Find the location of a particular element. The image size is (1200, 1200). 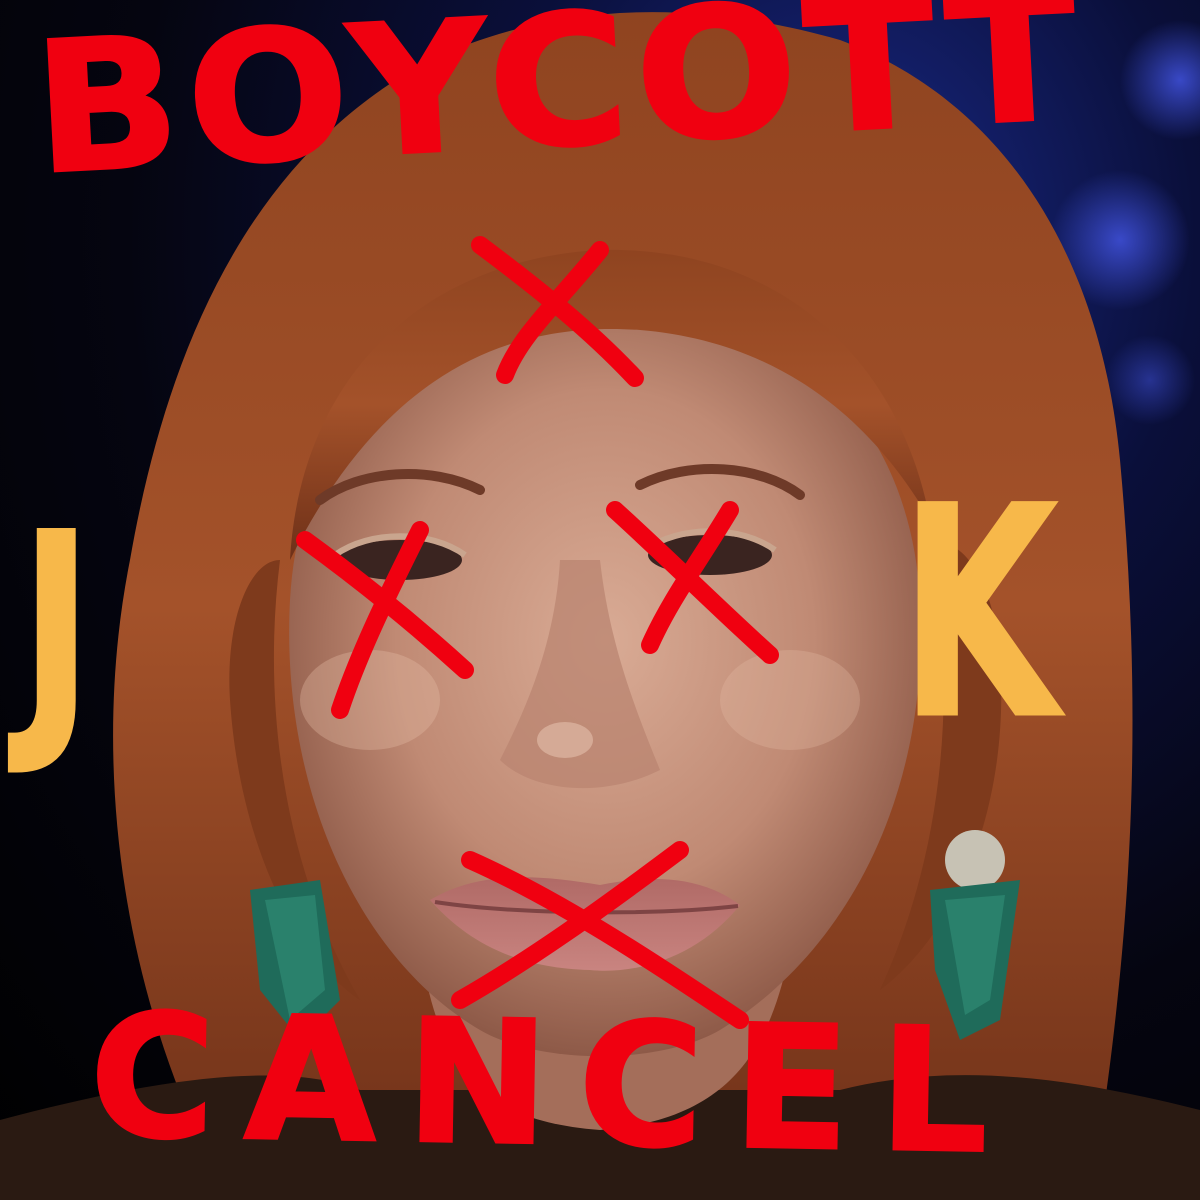

cheek-left is located at coordinates (370, 700).